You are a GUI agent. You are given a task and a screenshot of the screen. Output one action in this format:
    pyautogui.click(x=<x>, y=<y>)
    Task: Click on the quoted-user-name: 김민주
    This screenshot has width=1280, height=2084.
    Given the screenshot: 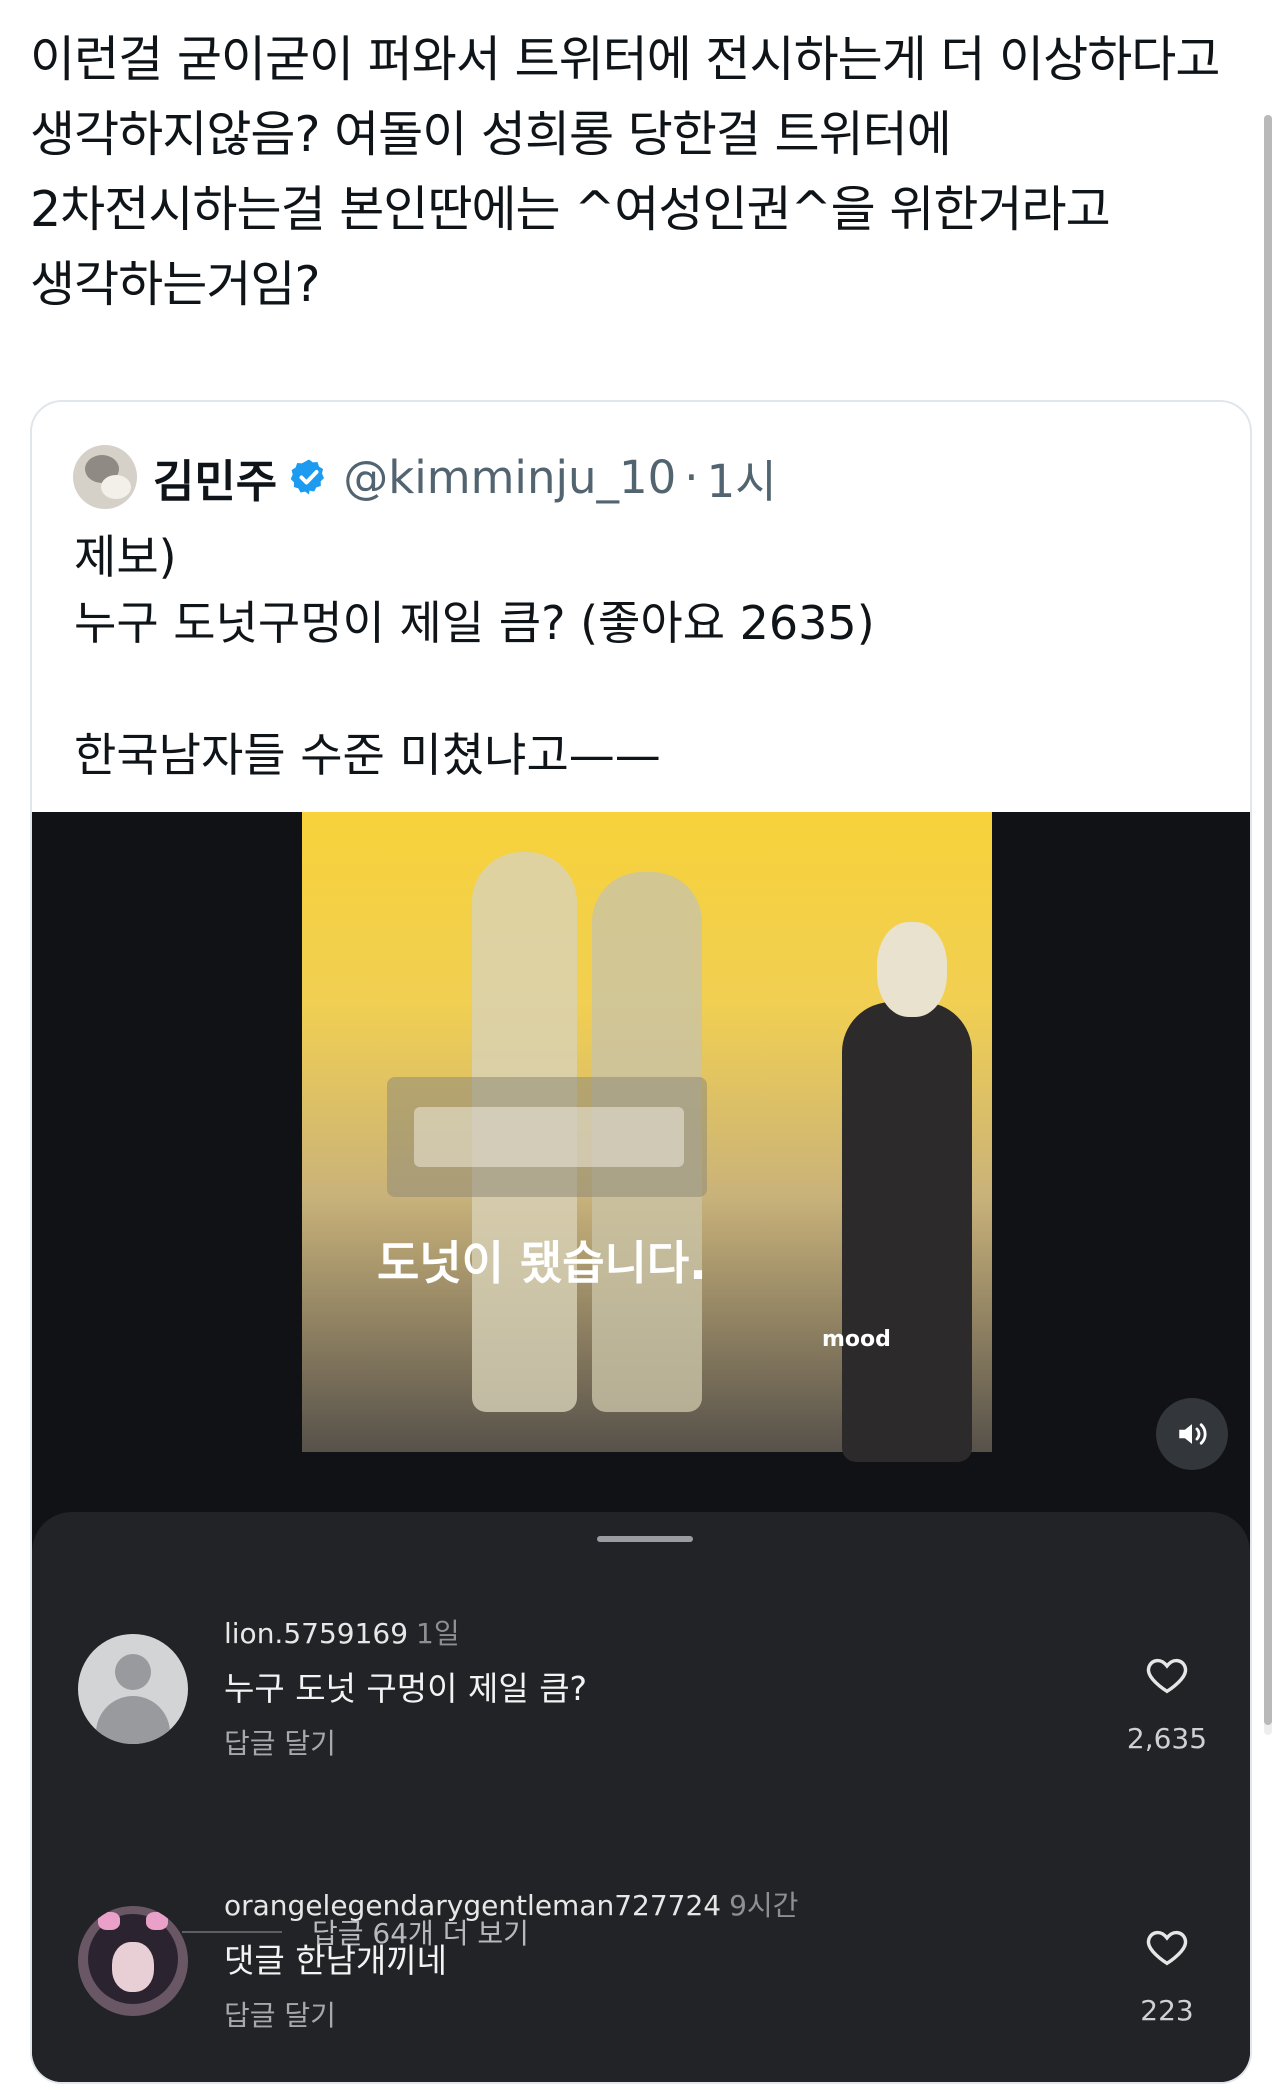 What is the action you would take?
    pyautogui.click(x=215, y=477)
    